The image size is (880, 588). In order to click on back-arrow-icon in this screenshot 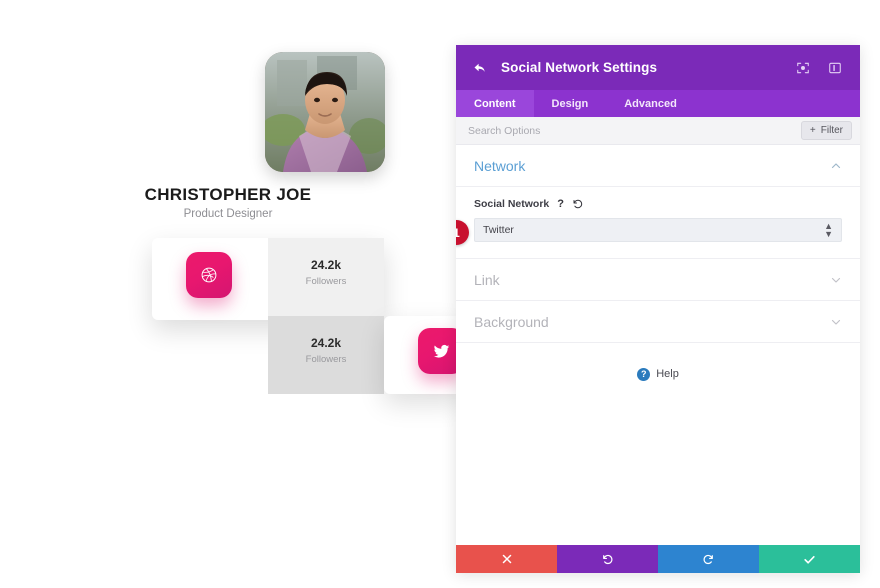, I will do `click(480, 68)`.